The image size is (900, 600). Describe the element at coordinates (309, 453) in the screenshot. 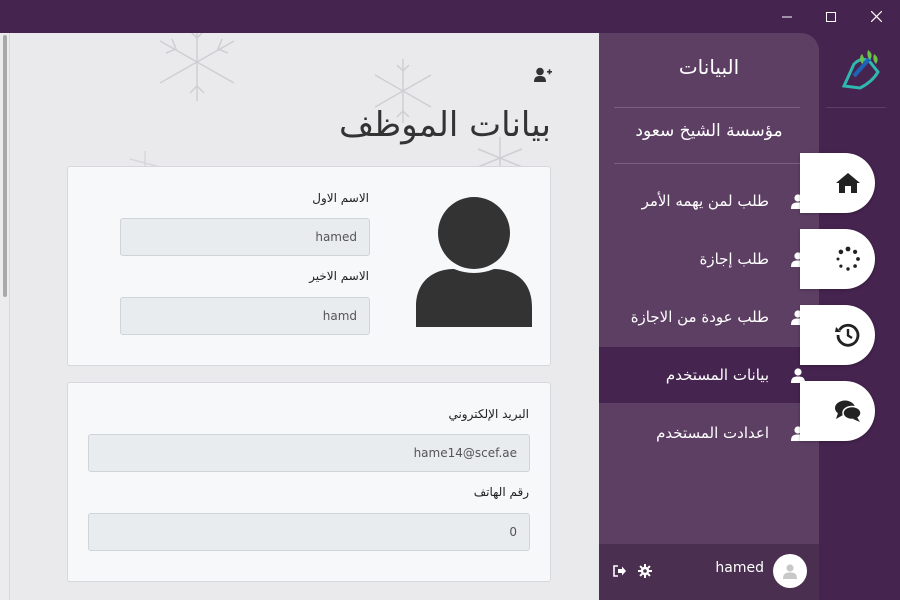

I see `email-field: hame14@scef.ae` at that location.